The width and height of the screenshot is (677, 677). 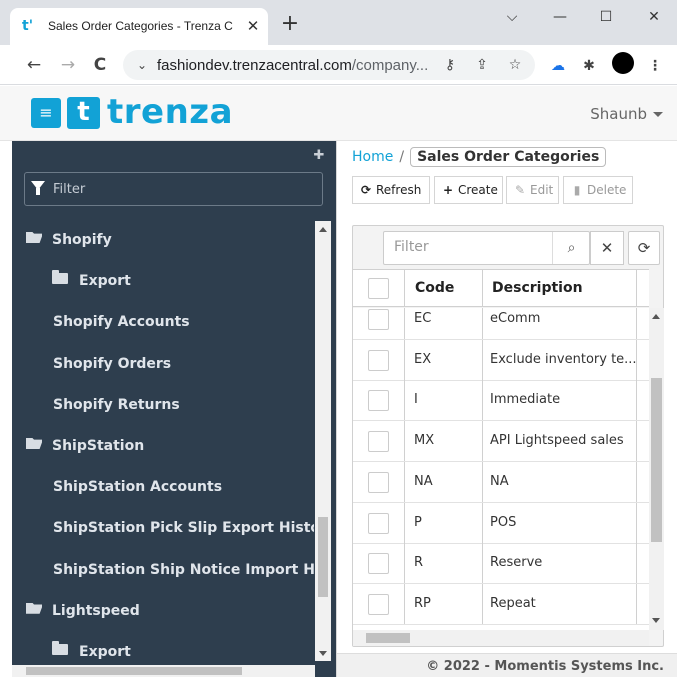 I want to click on site-info-icon: ⌄, so click(x=142, y=65).